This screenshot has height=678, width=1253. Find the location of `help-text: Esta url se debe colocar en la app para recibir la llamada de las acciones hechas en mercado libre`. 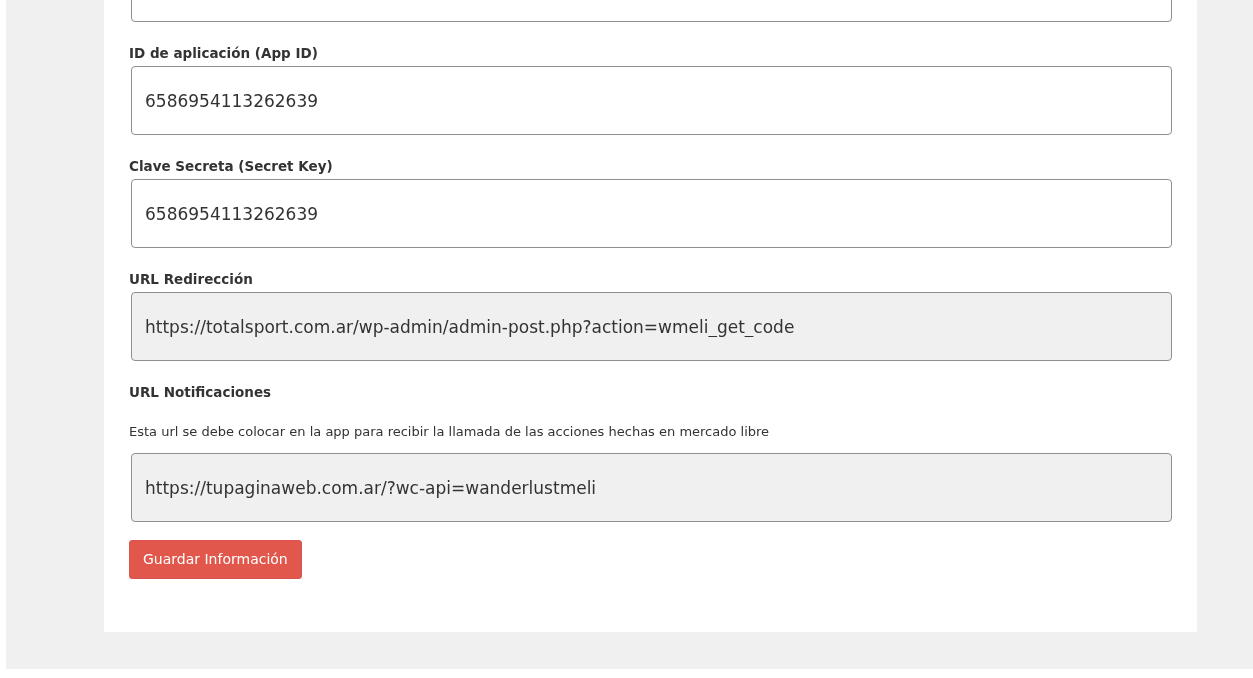

help-text: Esta url se debe colocar en la app para recibir la llamada de las acciones hechas en mercado libre is located at coordinates (450, 432).